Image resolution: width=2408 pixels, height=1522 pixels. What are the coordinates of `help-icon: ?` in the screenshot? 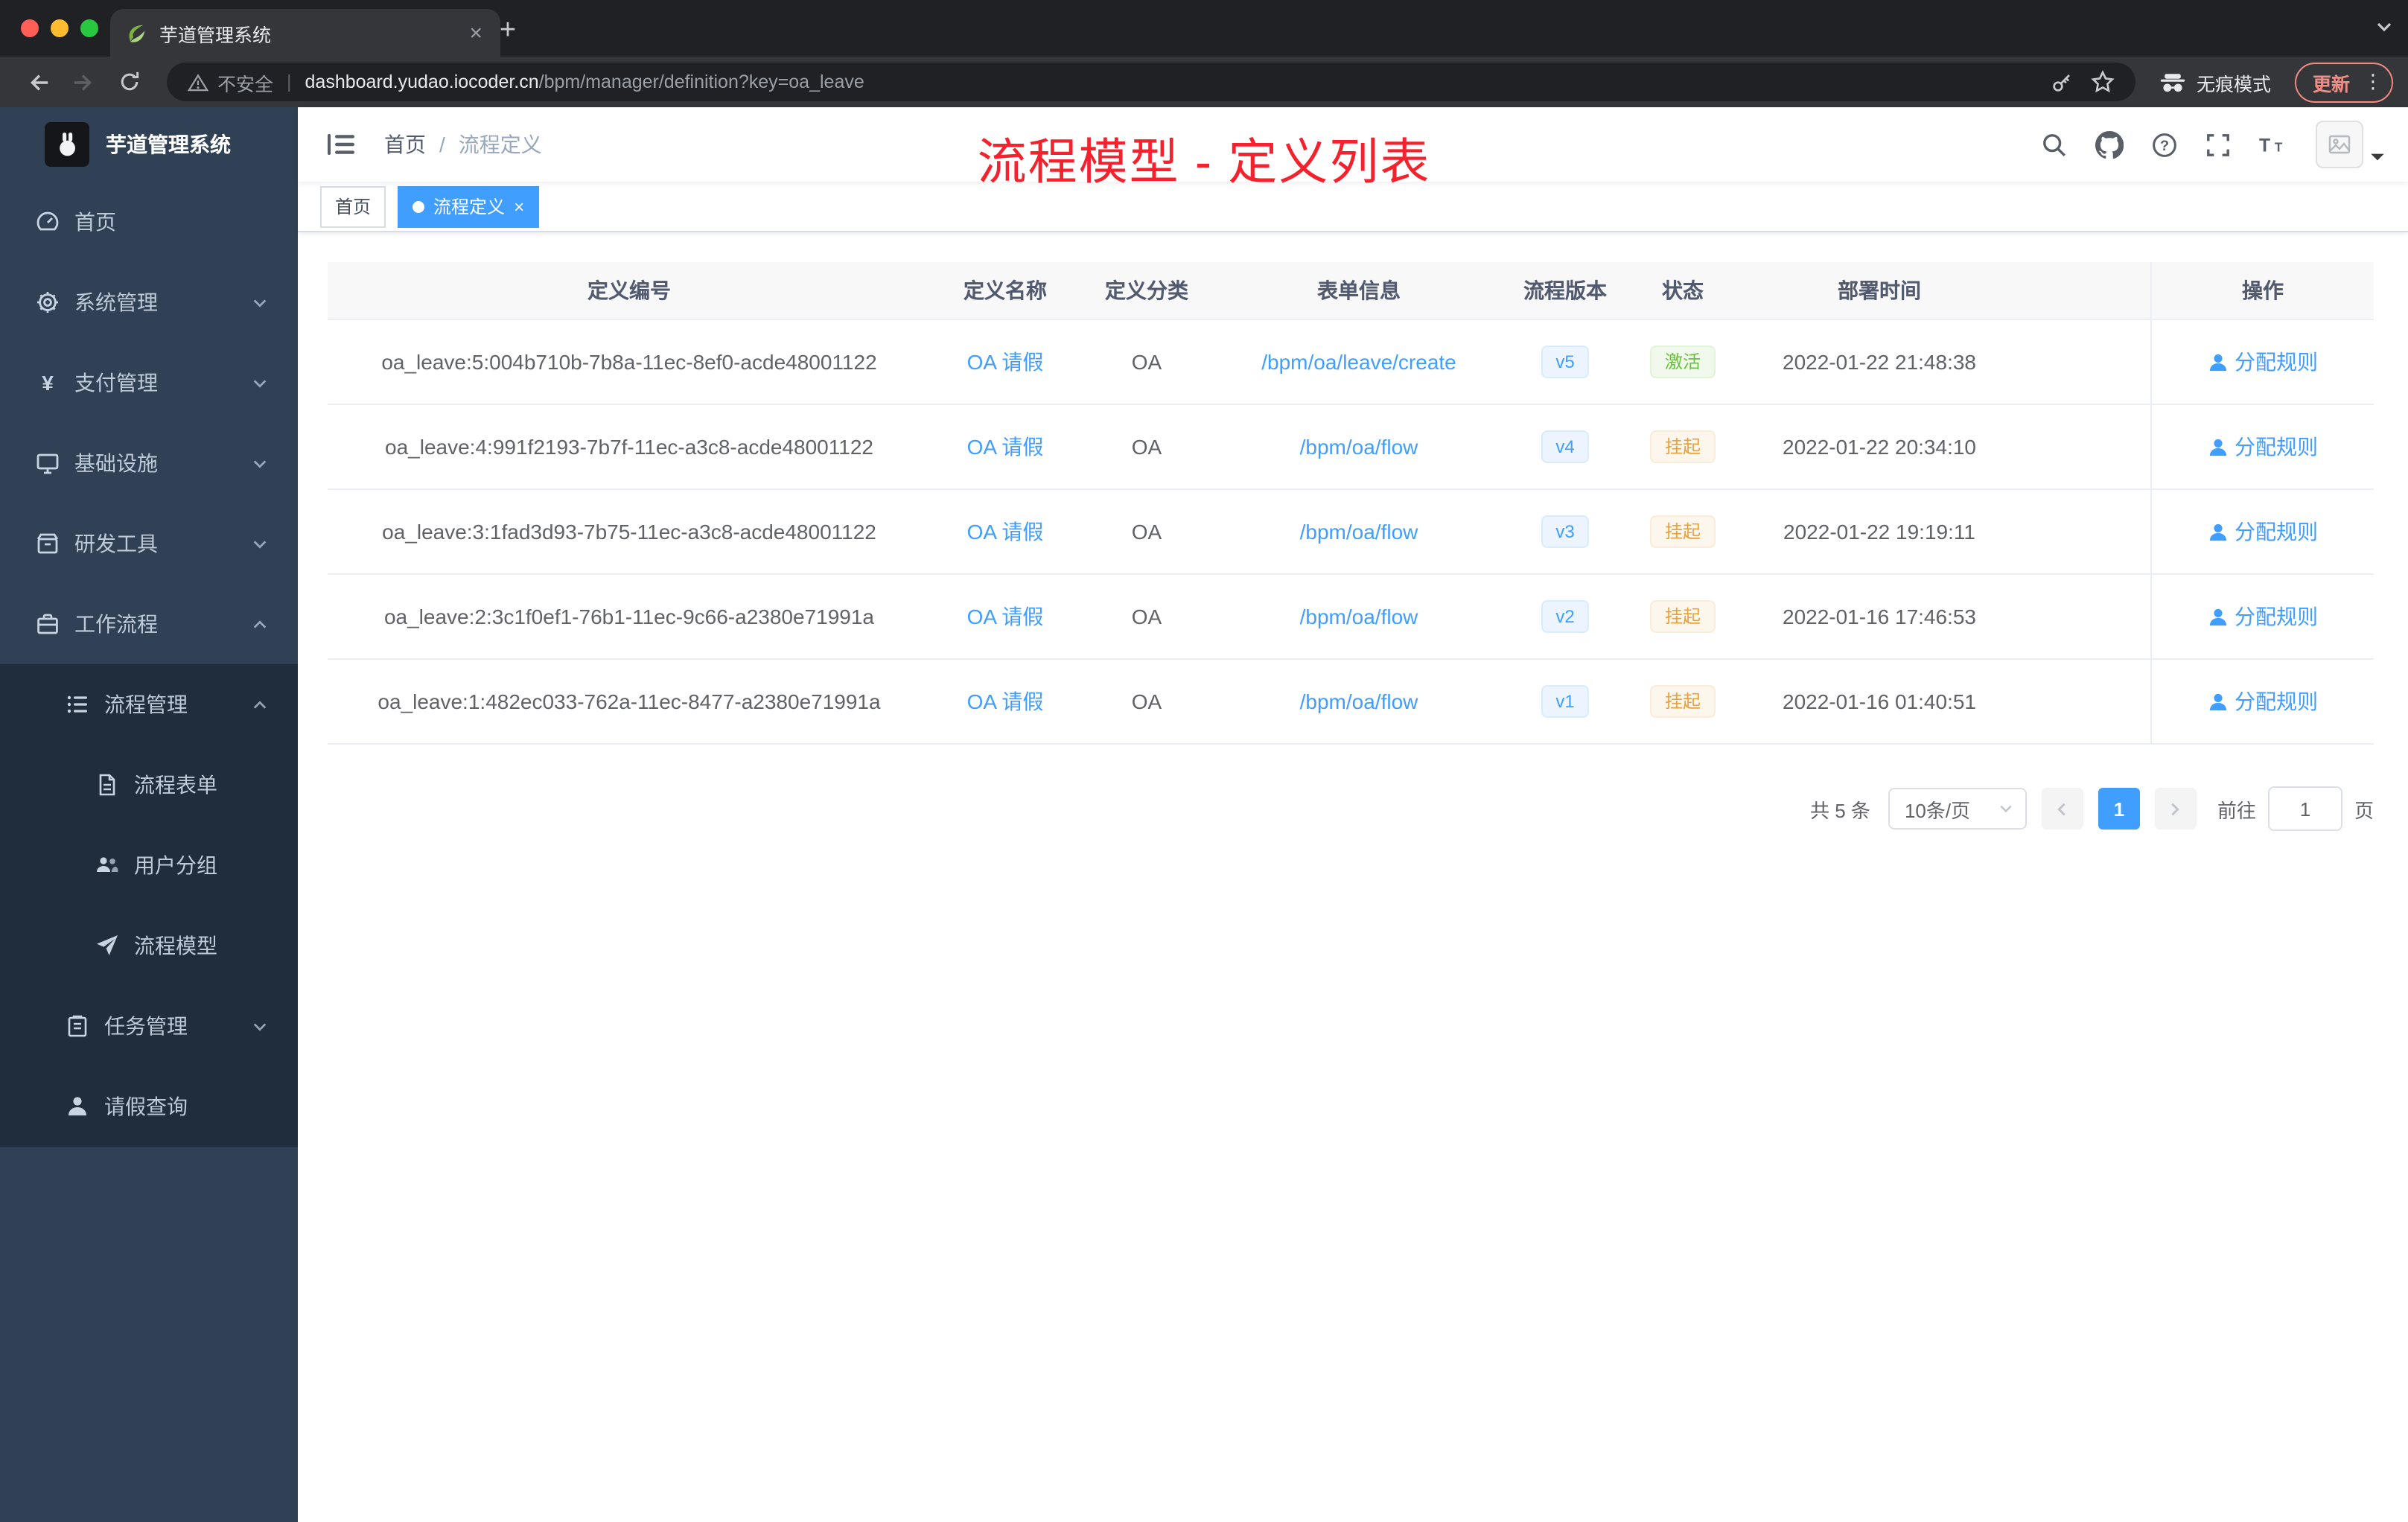 It's located at (2164, 144).